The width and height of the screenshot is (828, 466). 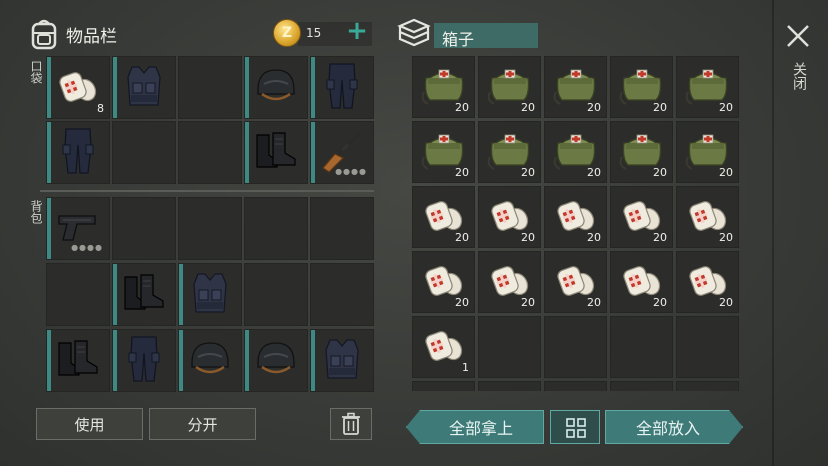 I want to click on inventory-slot: 8, so click(x=78, y=87).